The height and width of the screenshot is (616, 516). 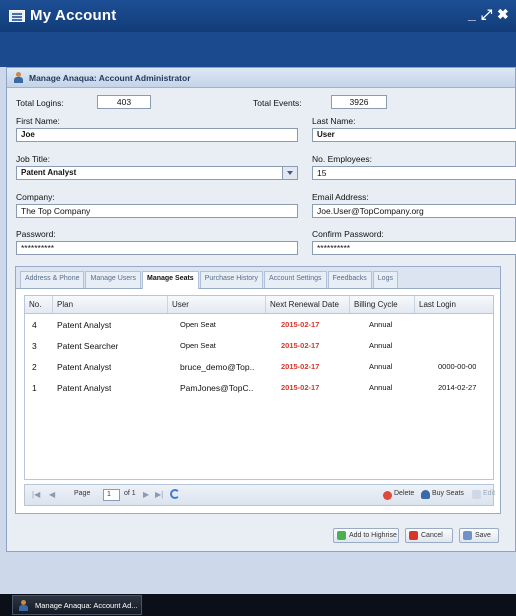 What do you see at coordinates (124, 102) in the screenshot?
I see `total-logins-field: 403` at bounding box center [124, 102].